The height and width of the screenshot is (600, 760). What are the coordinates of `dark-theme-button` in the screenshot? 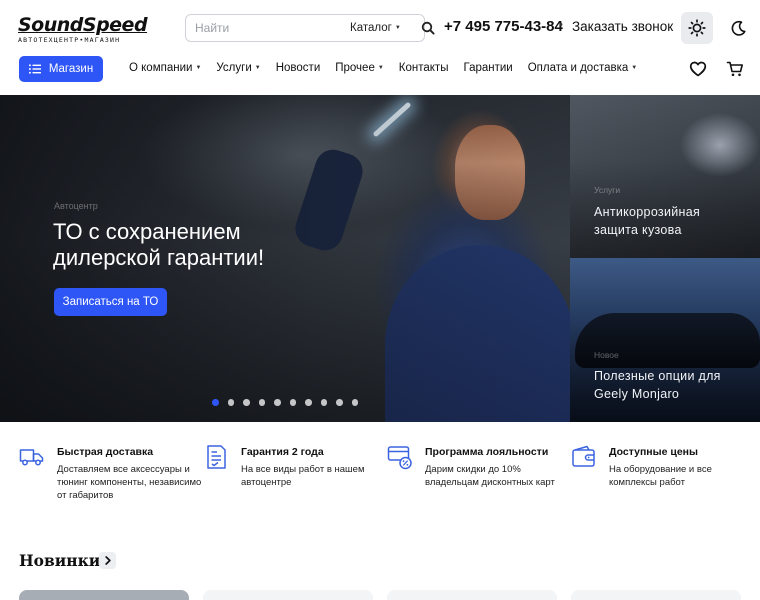 It's located at (738, 28).